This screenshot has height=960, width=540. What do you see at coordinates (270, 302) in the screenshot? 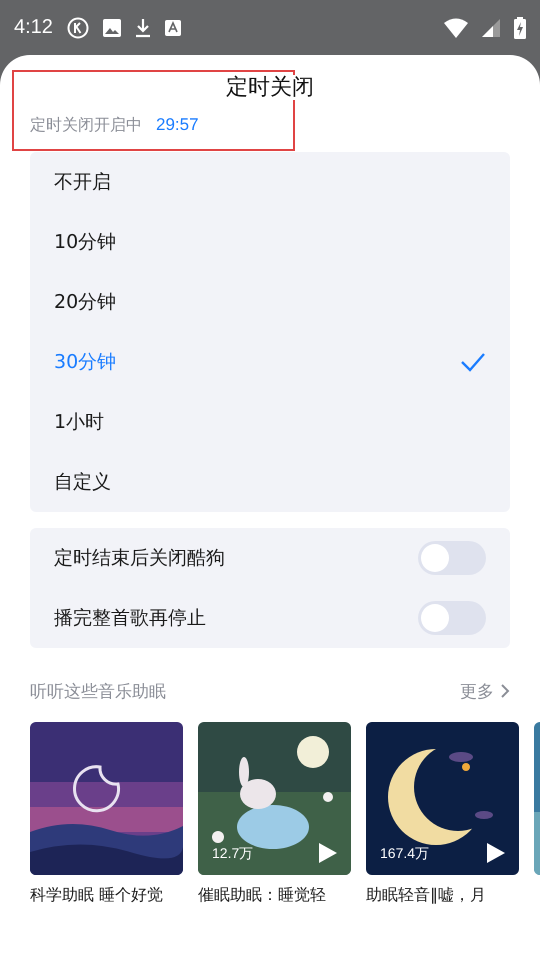
I see `timer-option: 20分钟` at bounding box center [270, 302].